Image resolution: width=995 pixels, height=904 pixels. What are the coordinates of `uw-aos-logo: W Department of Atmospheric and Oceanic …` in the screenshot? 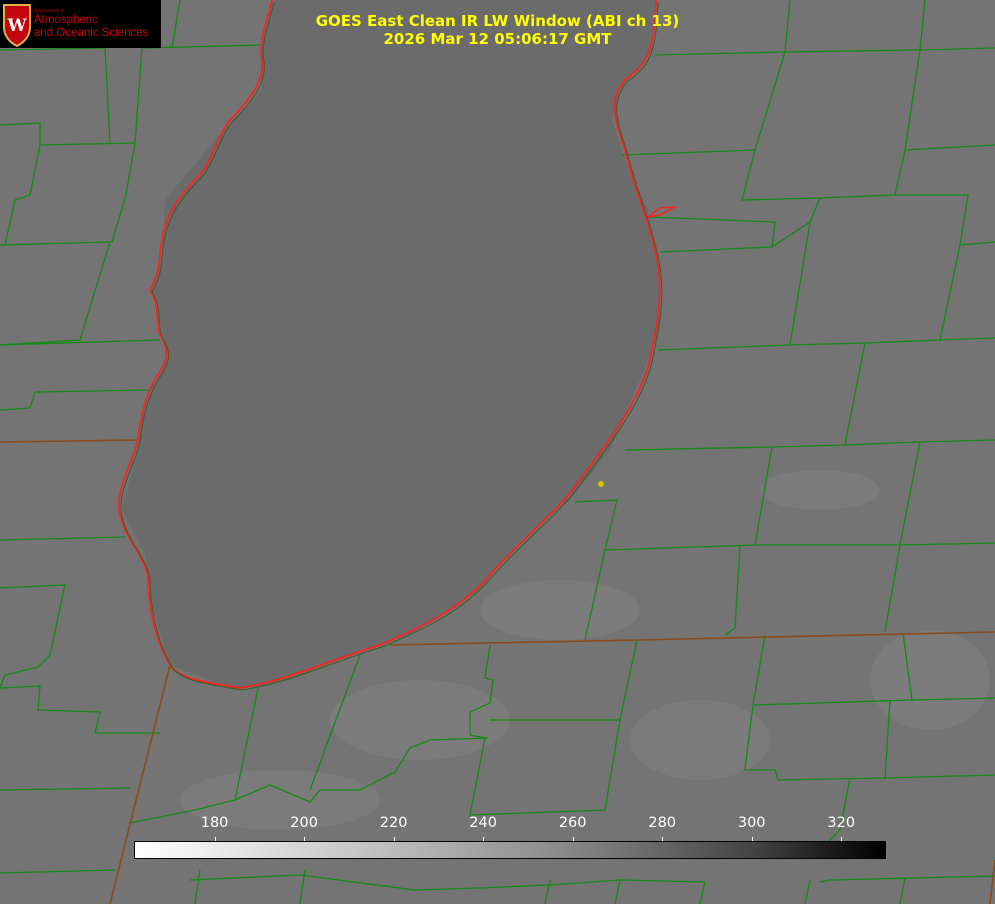 It's located at (80, 24).